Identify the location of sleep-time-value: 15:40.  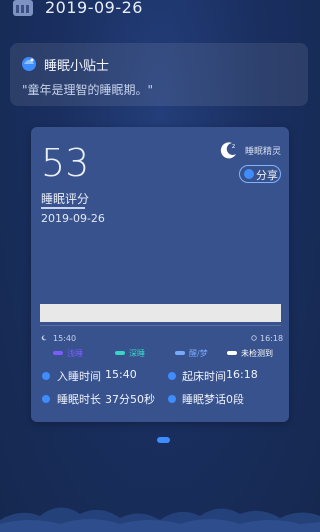
(121, 374).